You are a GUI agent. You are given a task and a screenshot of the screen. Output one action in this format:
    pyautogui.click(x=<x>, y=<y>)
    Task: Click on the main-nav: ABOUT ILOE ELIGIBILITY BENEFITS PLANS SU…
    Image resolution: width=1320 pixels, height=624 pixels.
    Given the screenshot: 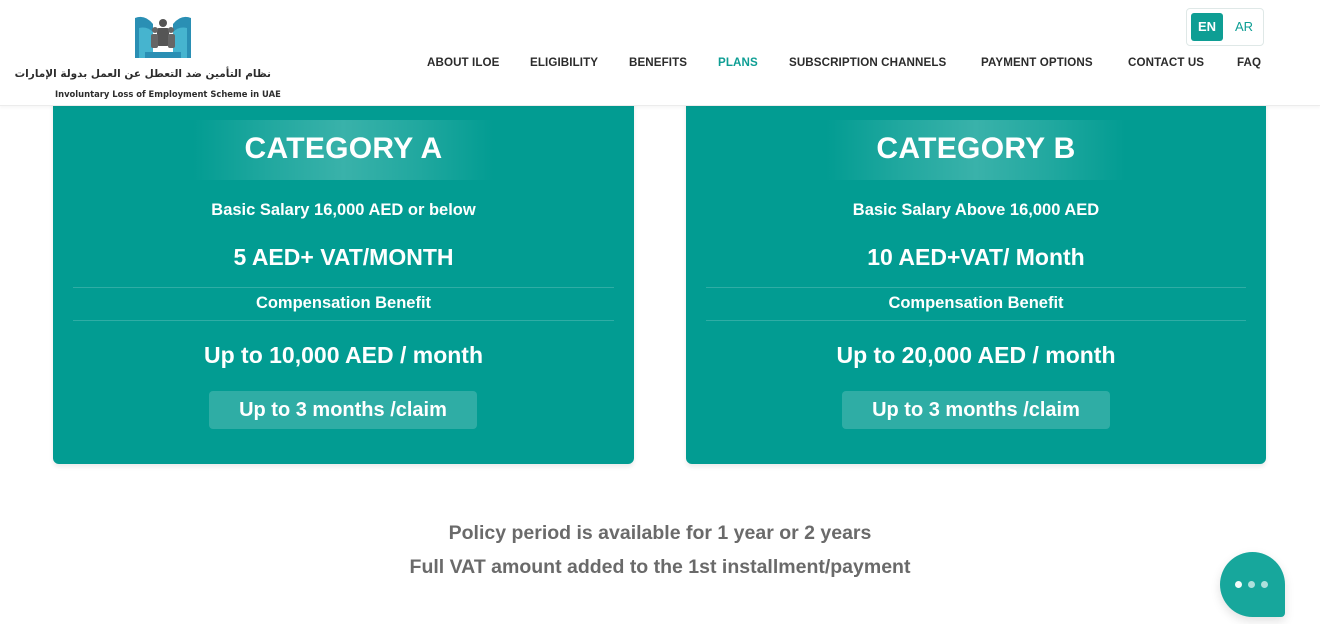 What is the action you would take?
    pyautogui.click(x=660, y=64)
    